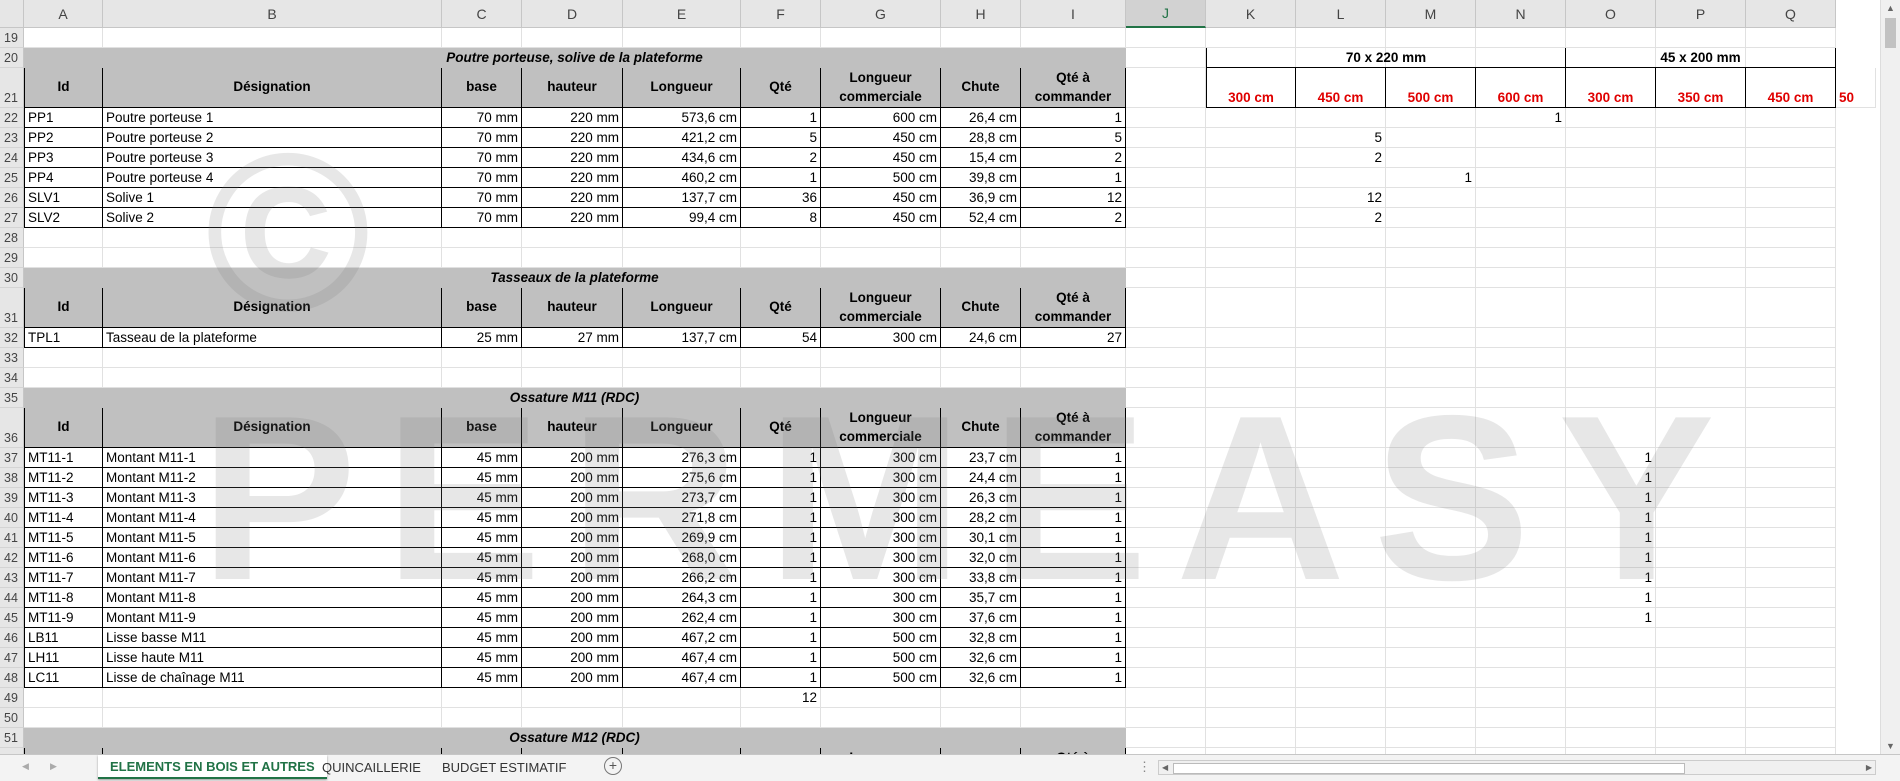  I want to click on select-all-corner, so click(12, 14).